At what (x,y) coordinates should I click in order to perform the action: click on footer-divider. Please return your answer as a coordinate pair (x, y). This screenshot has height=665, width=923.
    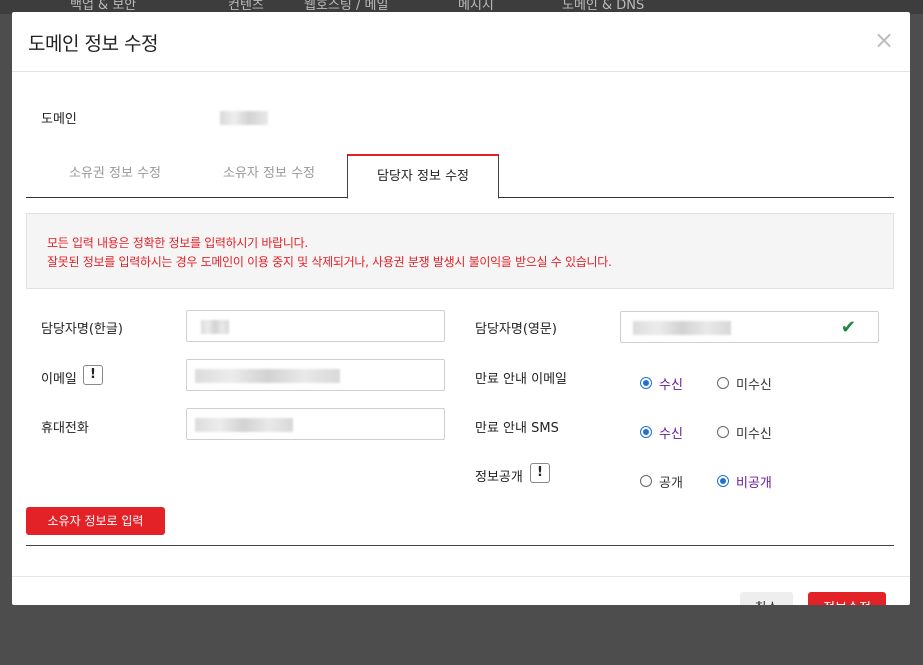
    Looking at the image, I should click on (461, 576).